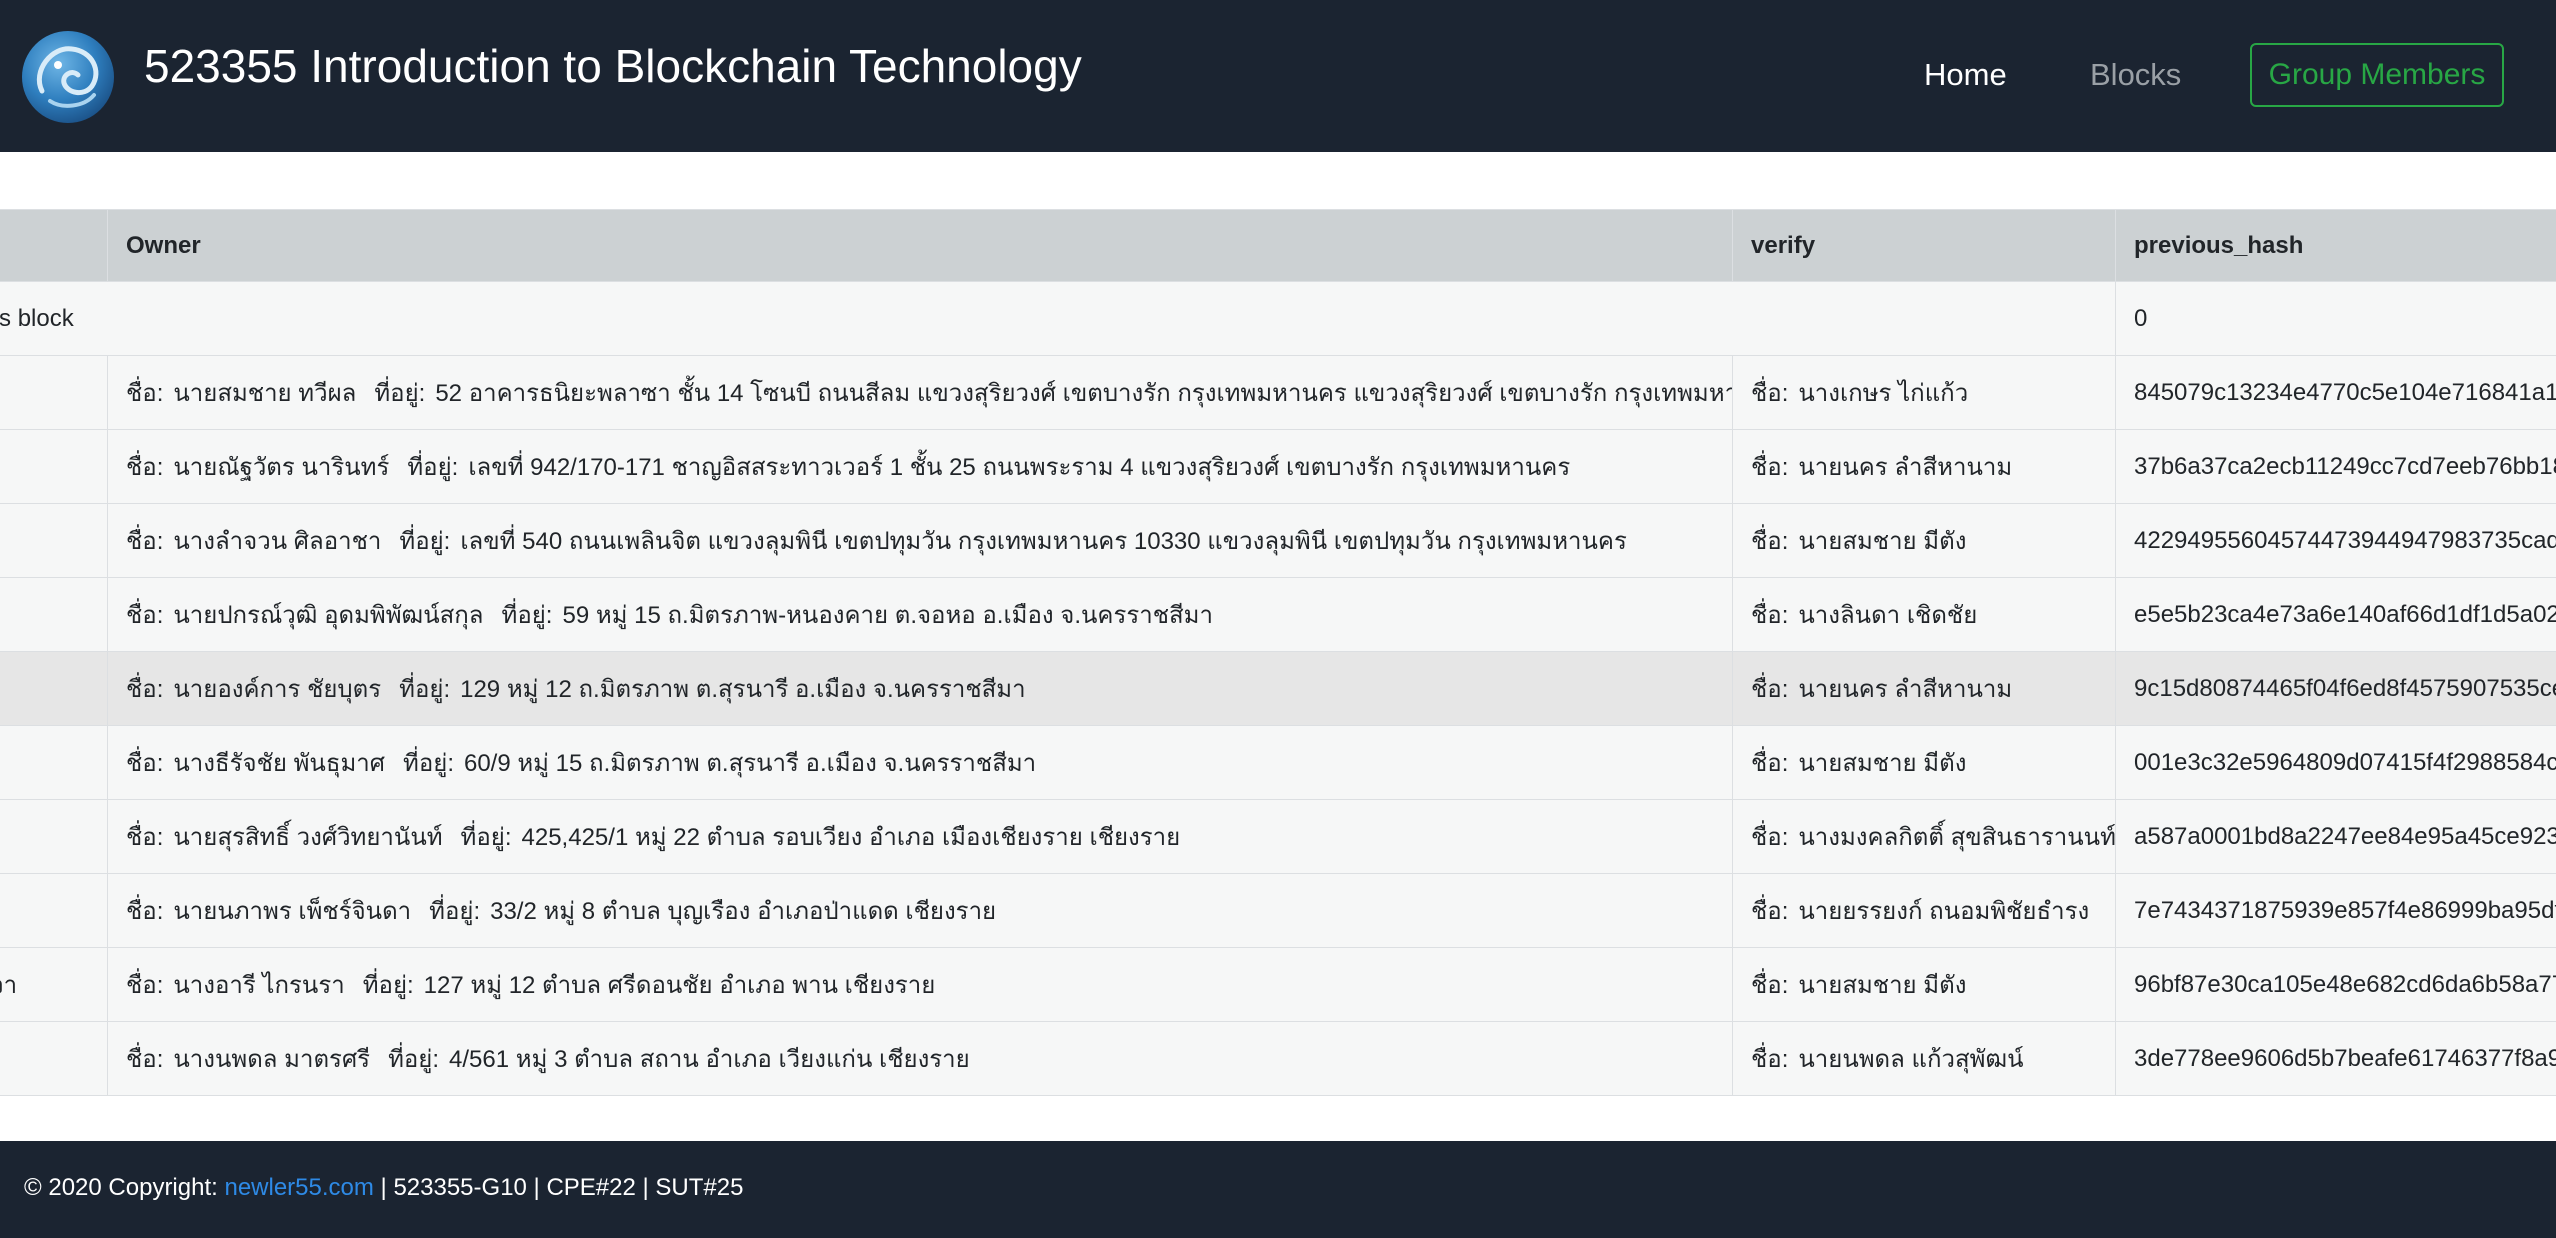 The width and height of the screenshot is (2556, 1238). I want to click on previous-hash-cell: 3de778ee9606d5b7beafe61746377f8a9, so click(2335, 1058).